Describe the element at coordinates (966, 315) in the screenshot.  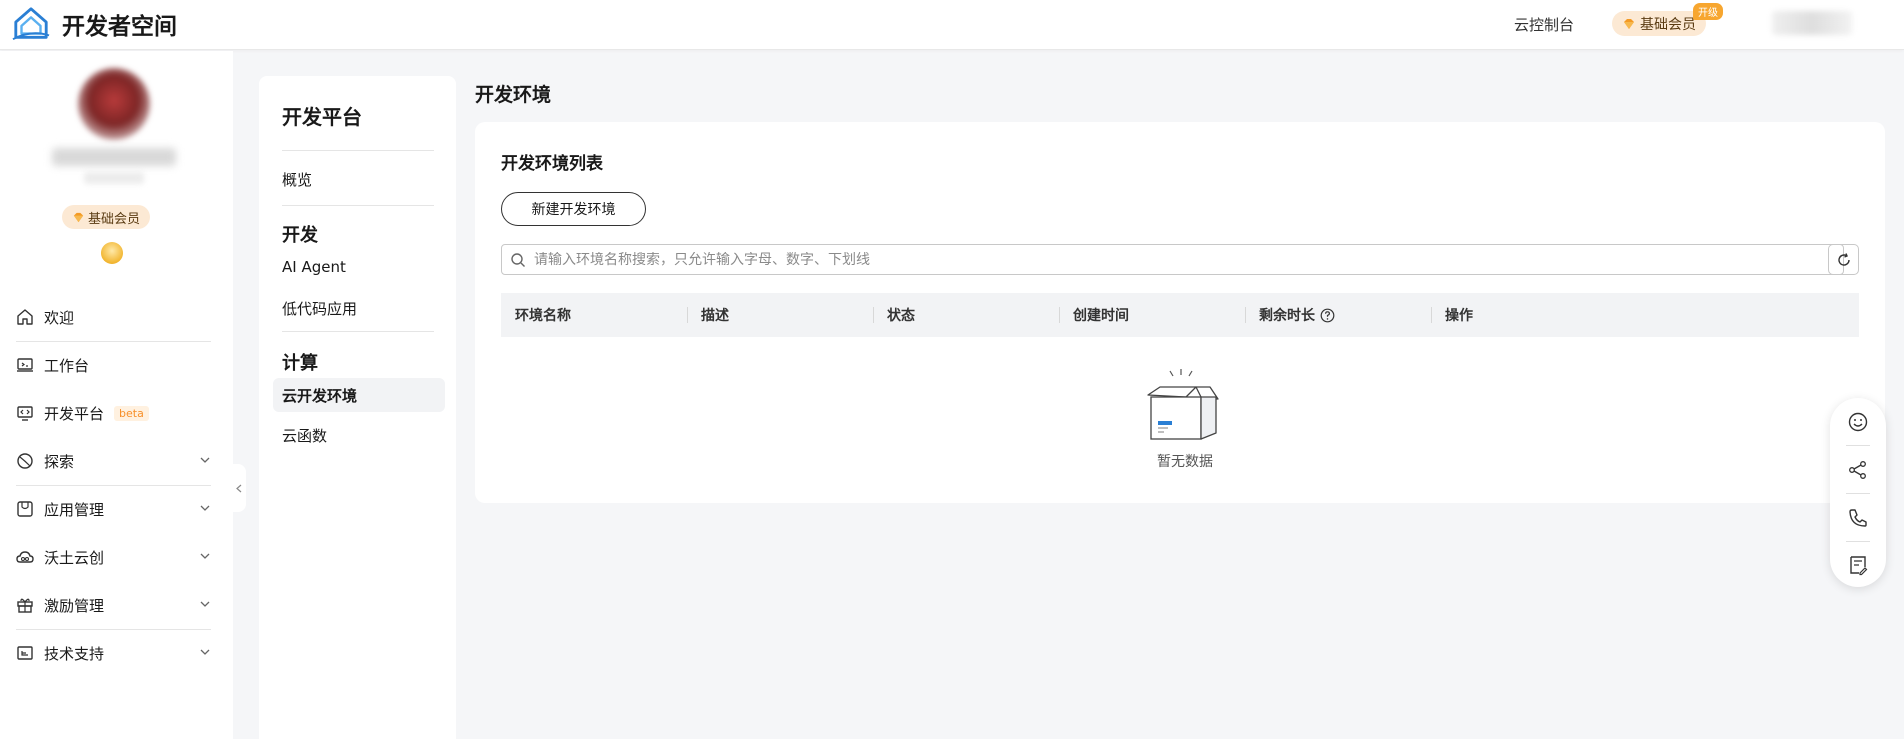
I see `column-header: 状态` at that location.